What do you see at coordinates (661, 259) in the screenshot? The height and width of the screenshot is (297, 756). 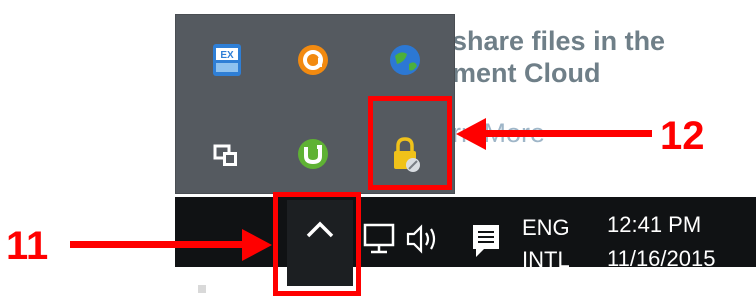 I see `clock-date: 11/16/2015` at bounding box center [661, 259].